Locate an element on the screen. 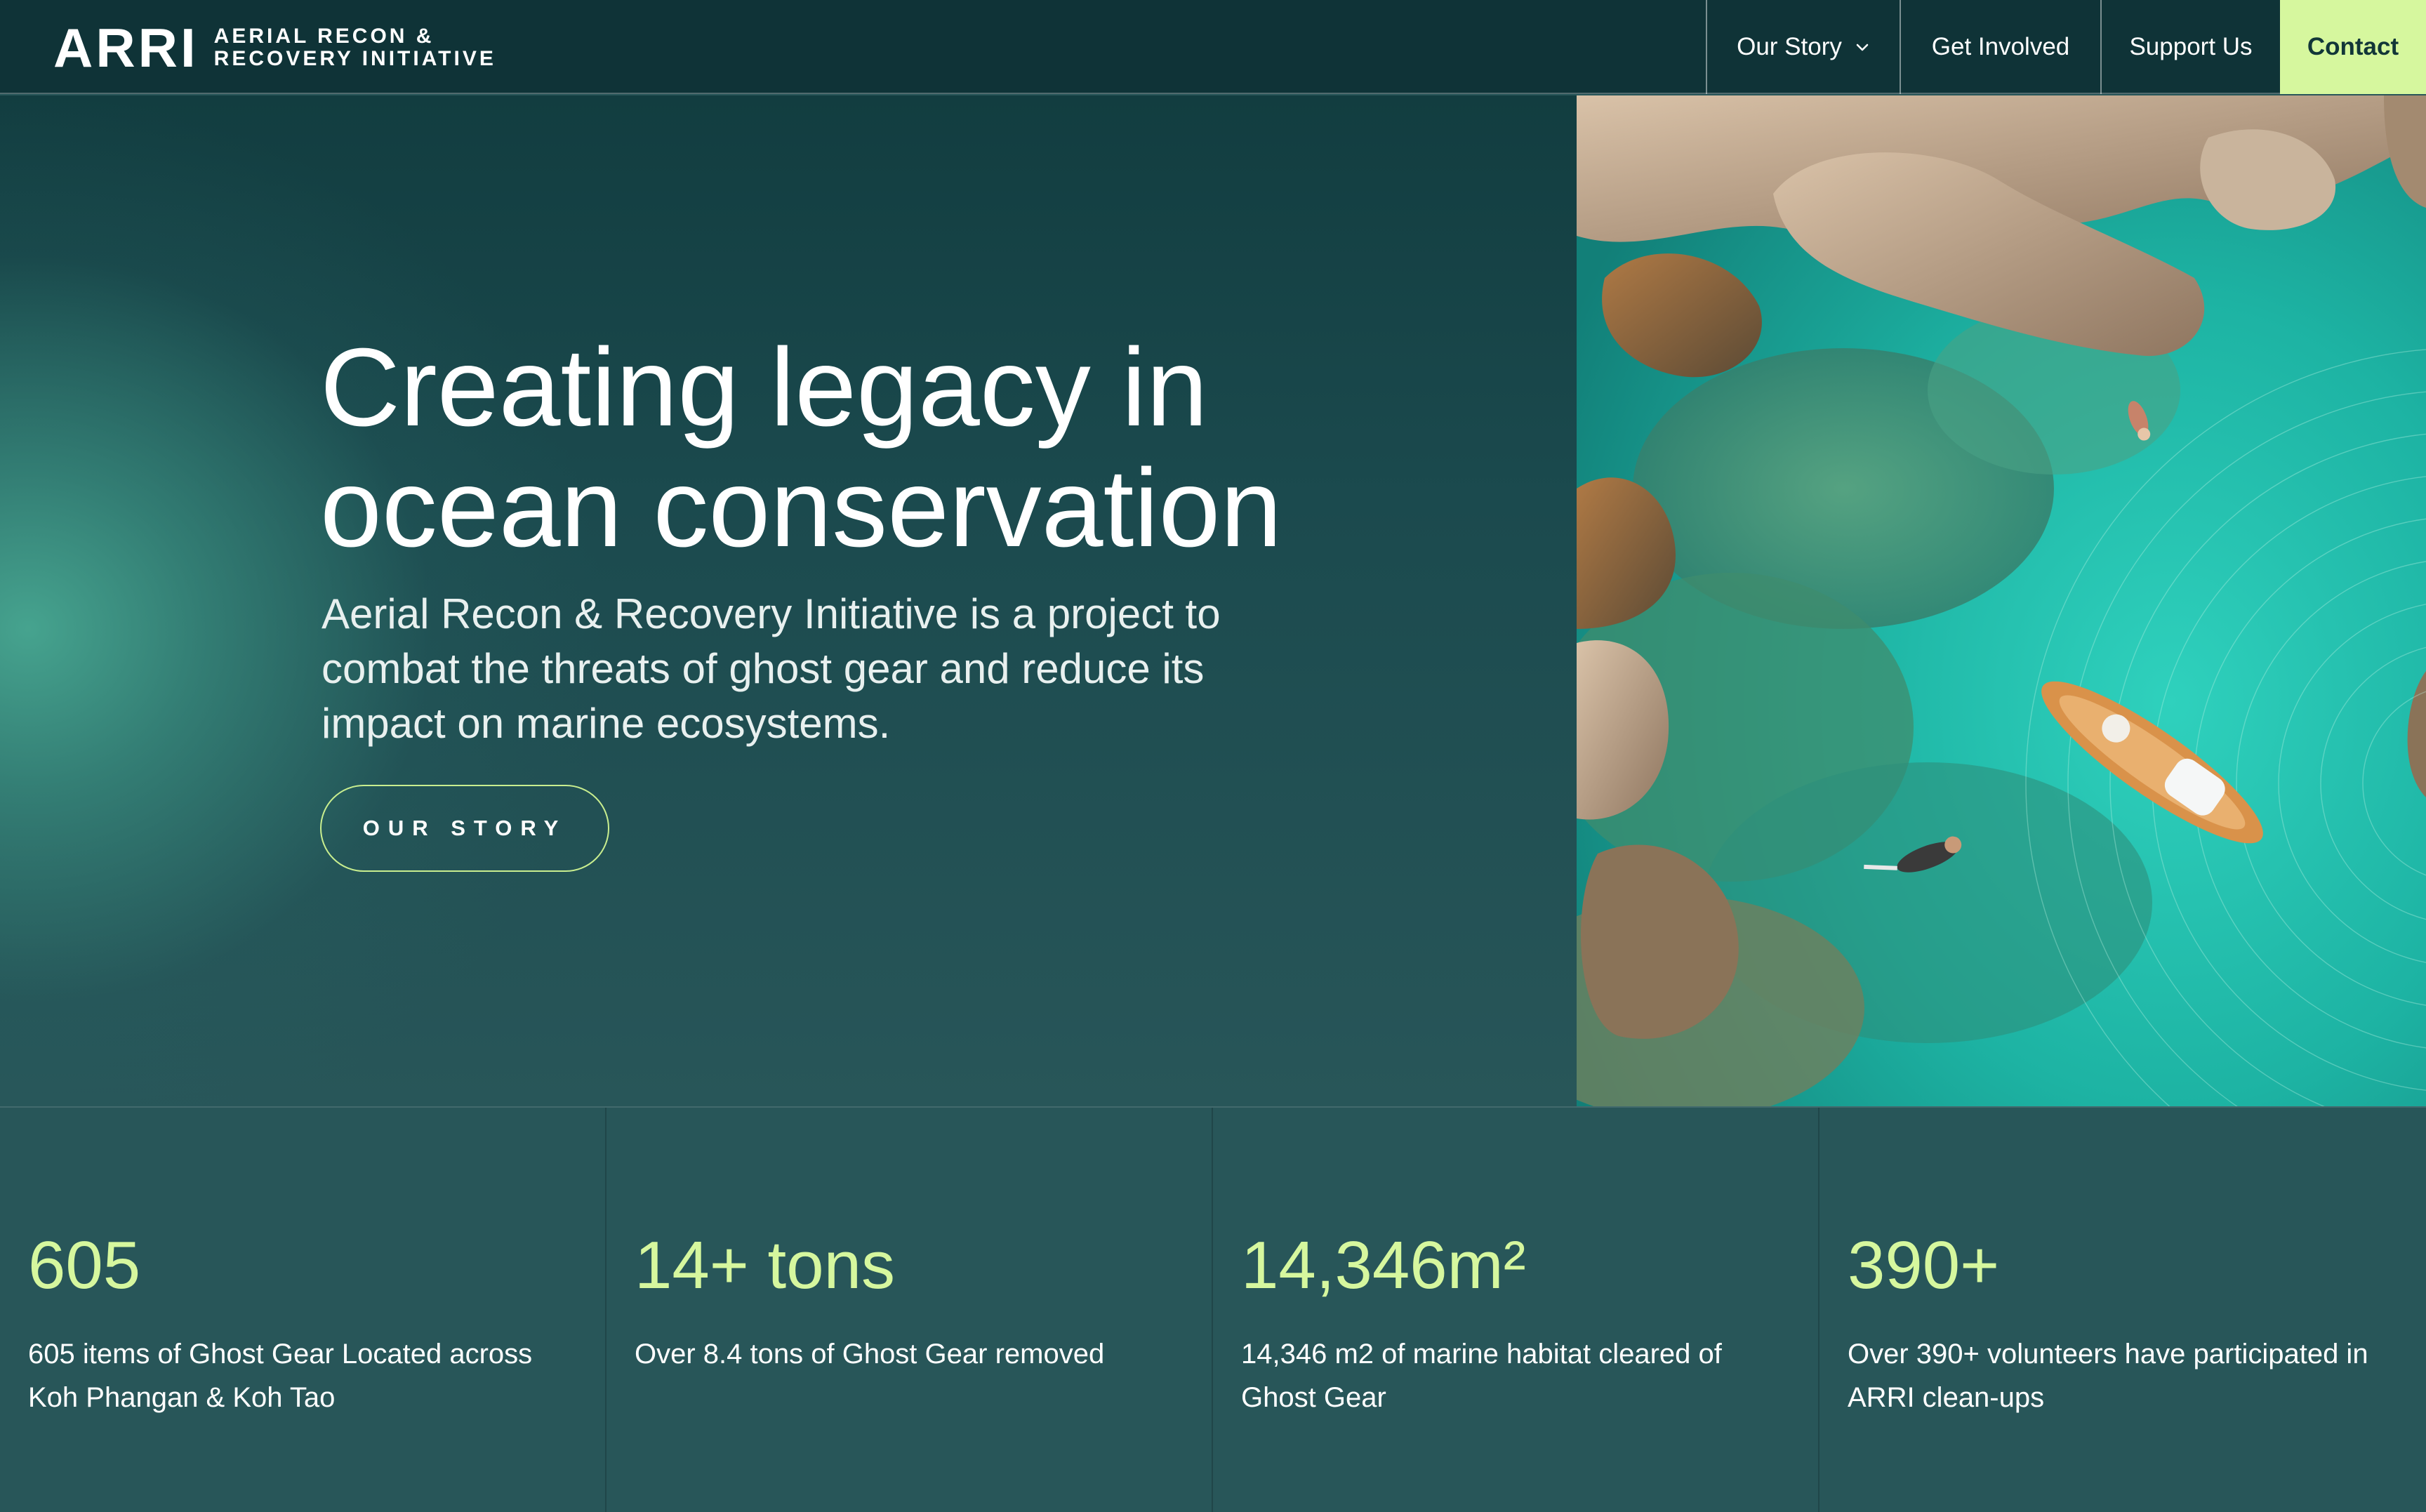 This screenshot has width=2426, height=1512. hero-title: Creating legacy in ocean conservation is located at coordinates (846, 448).